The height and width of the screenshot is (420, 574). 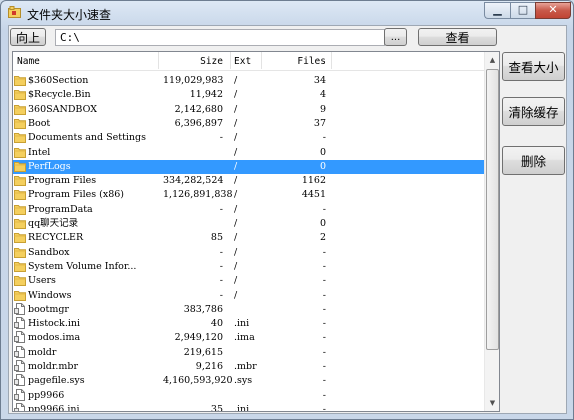 I want to click on row-files: 1162, so click(x=313, y=181).